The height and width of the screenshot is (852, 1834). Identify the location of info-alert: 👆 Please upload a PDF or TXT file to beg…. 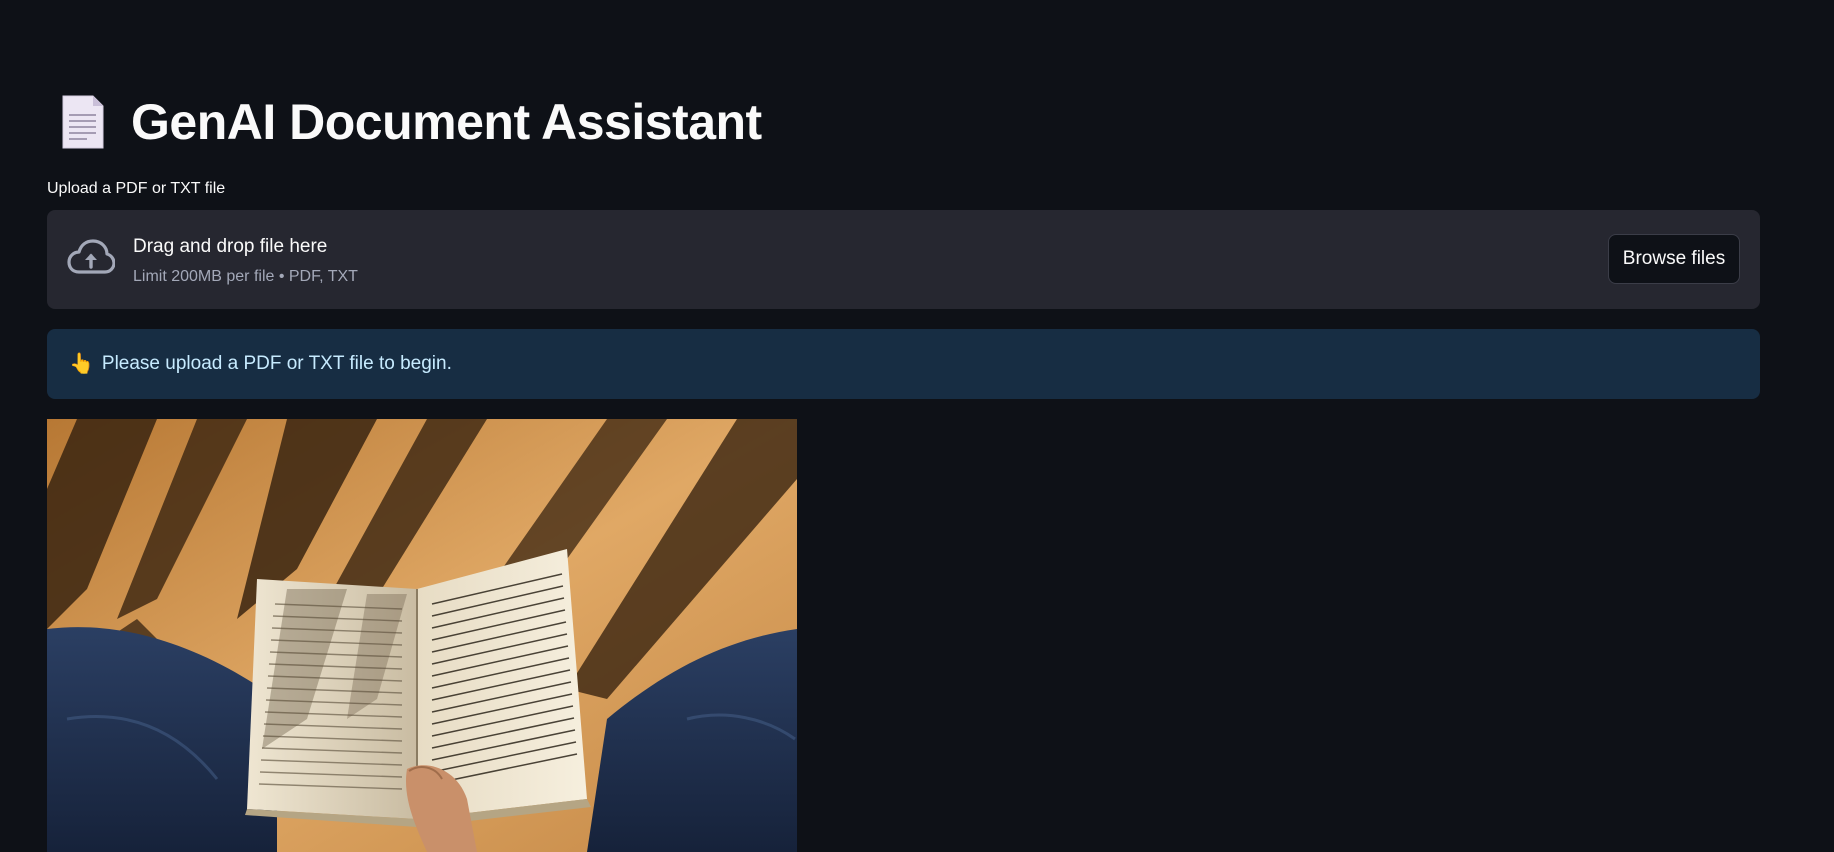
(903, 364).